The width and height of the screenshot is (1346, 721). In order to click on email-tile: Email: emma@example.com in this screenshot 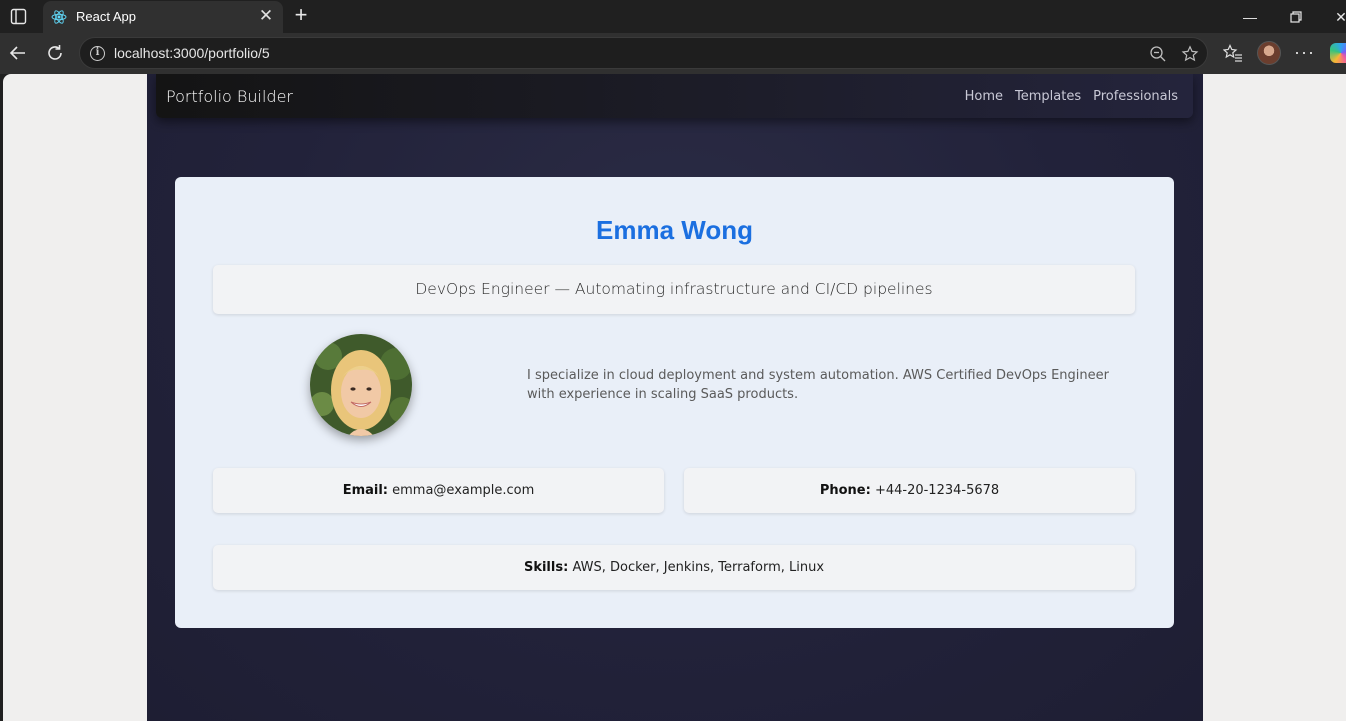, I will do `click(438, 490)`.